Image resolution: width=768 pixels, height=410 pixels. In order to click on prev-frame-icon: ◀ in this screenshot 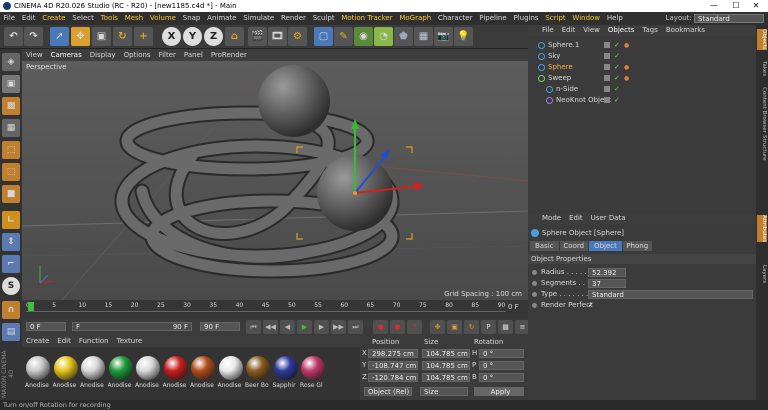, I will do `click(287, 327)`.